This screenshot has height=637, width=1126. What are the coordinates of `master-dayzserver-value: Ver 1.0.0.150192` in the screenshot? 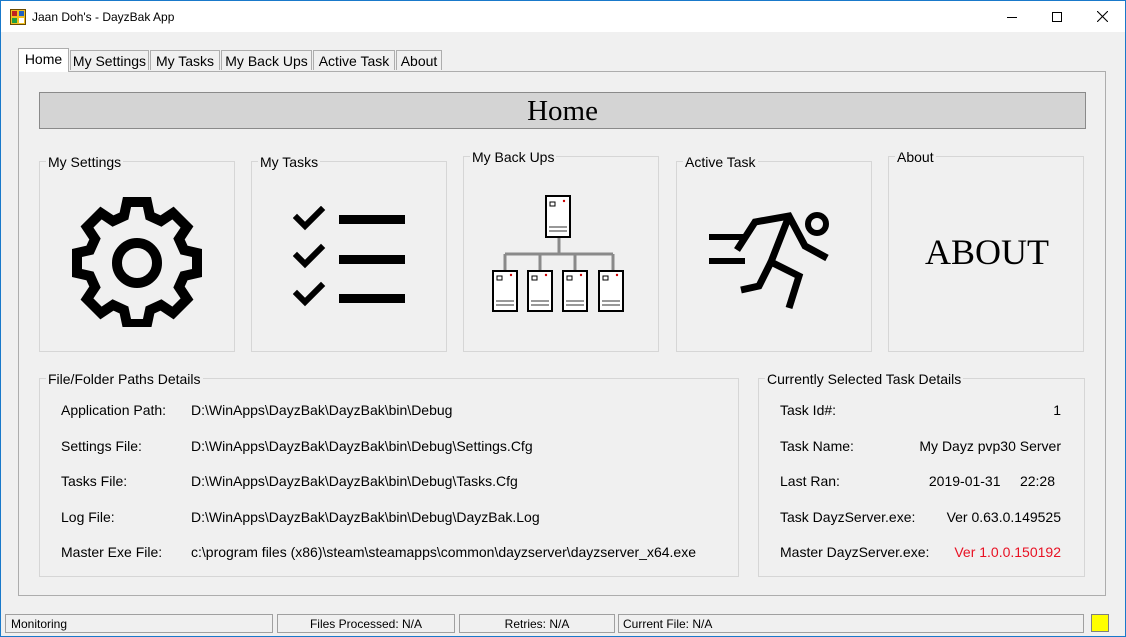 It's located at (1007, 552).